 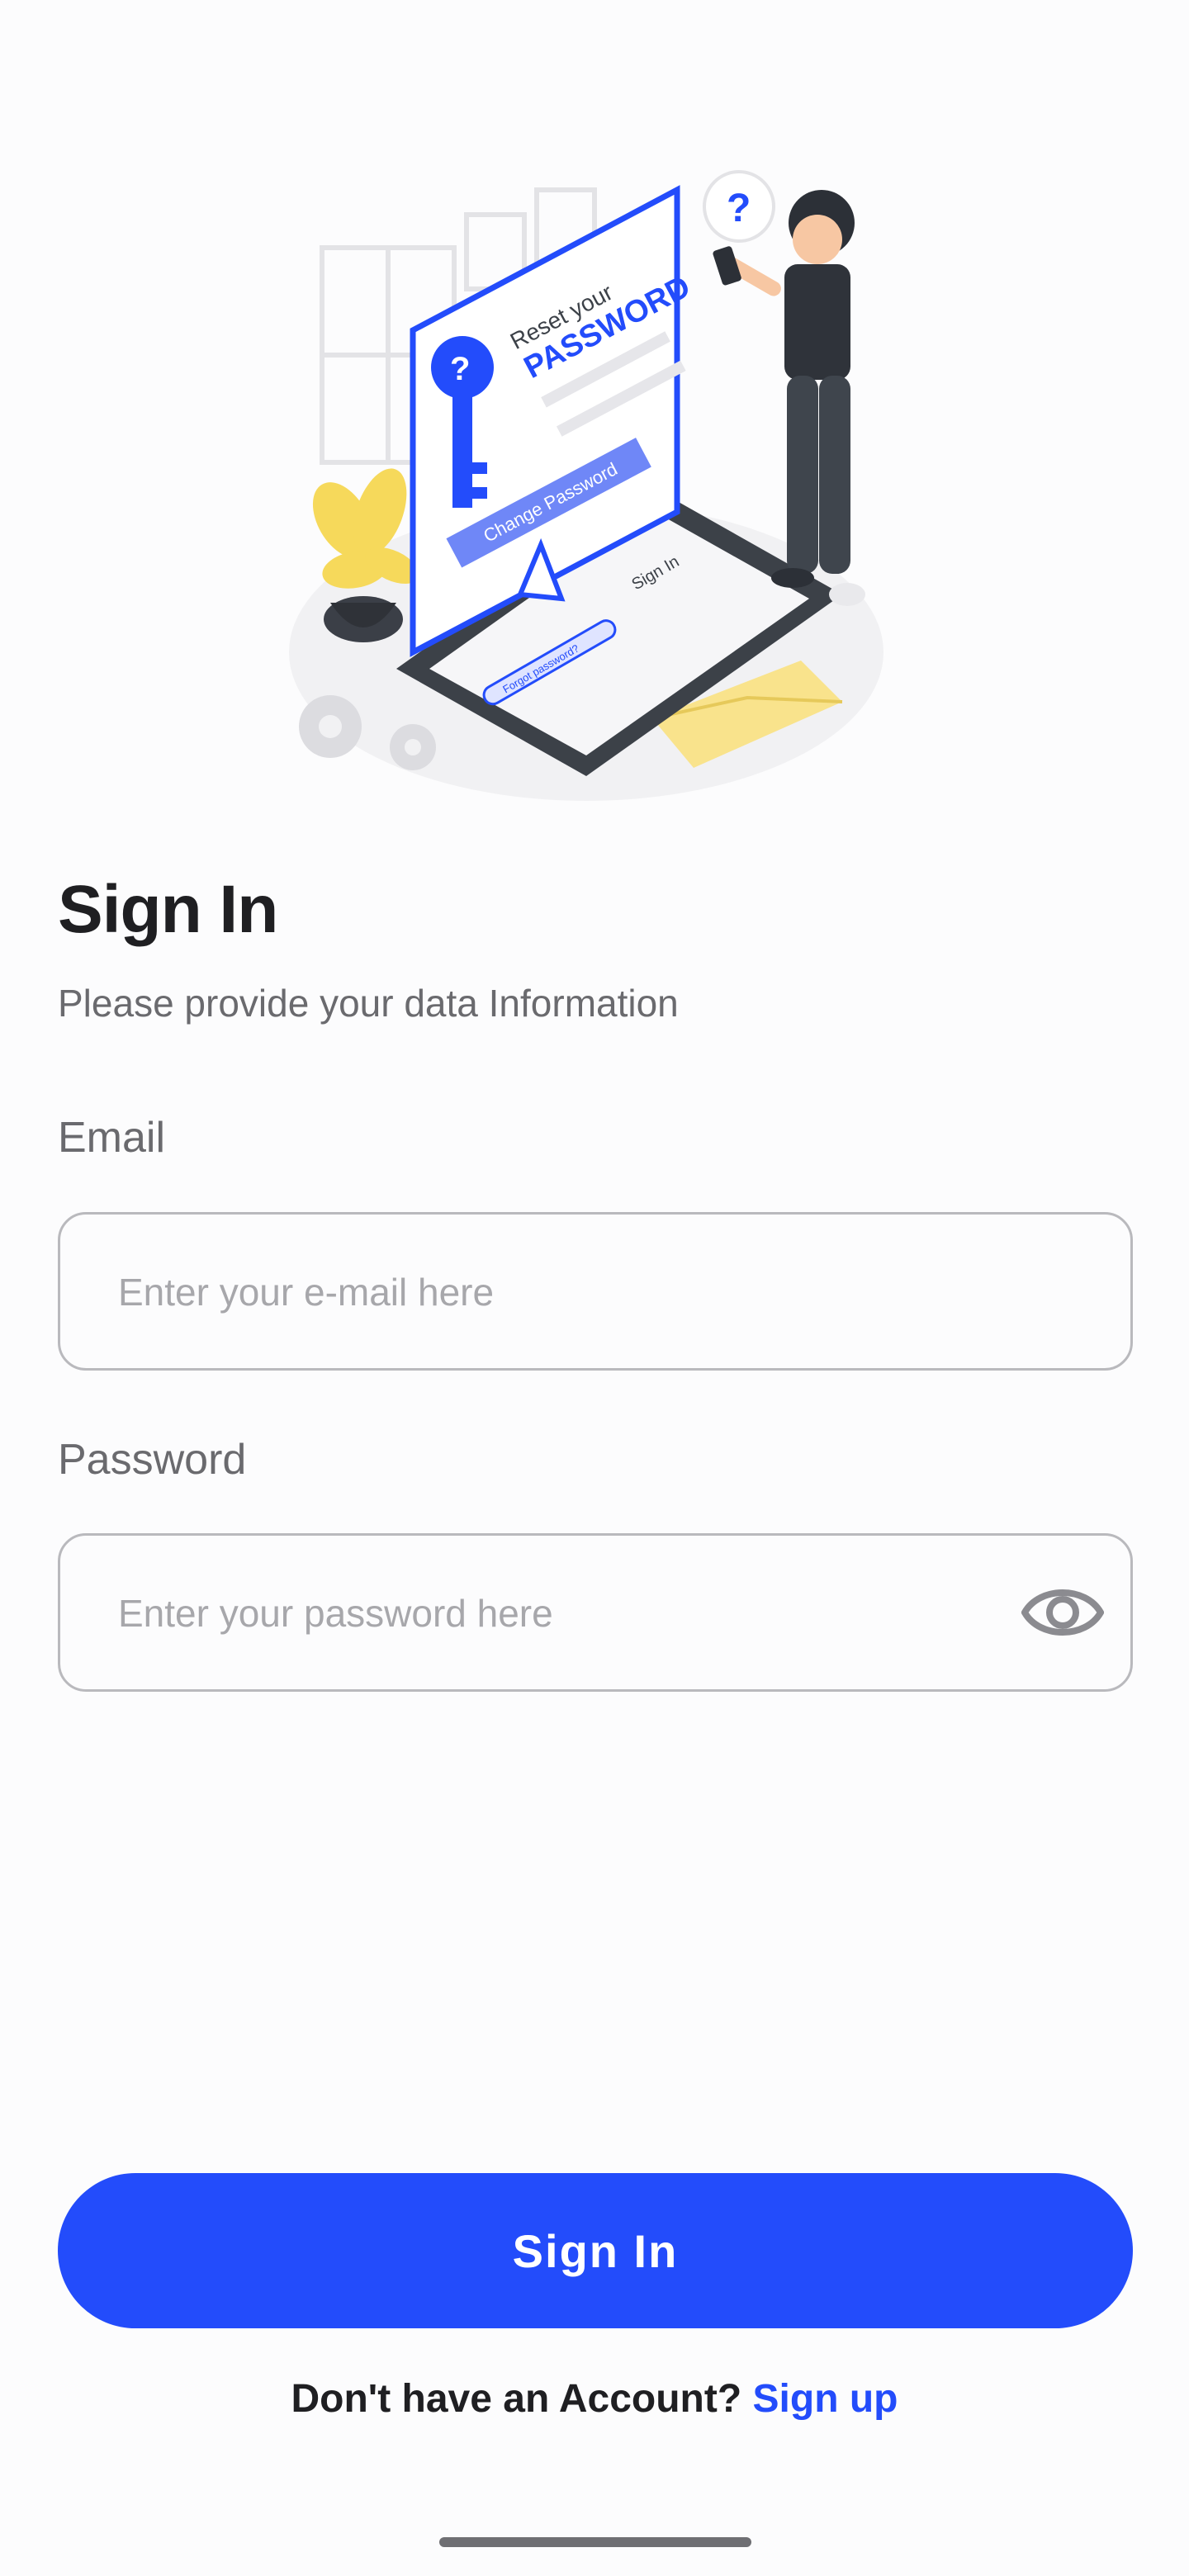 I want to click on sign-up-link: Sign up, so click(x=825, y=2399).